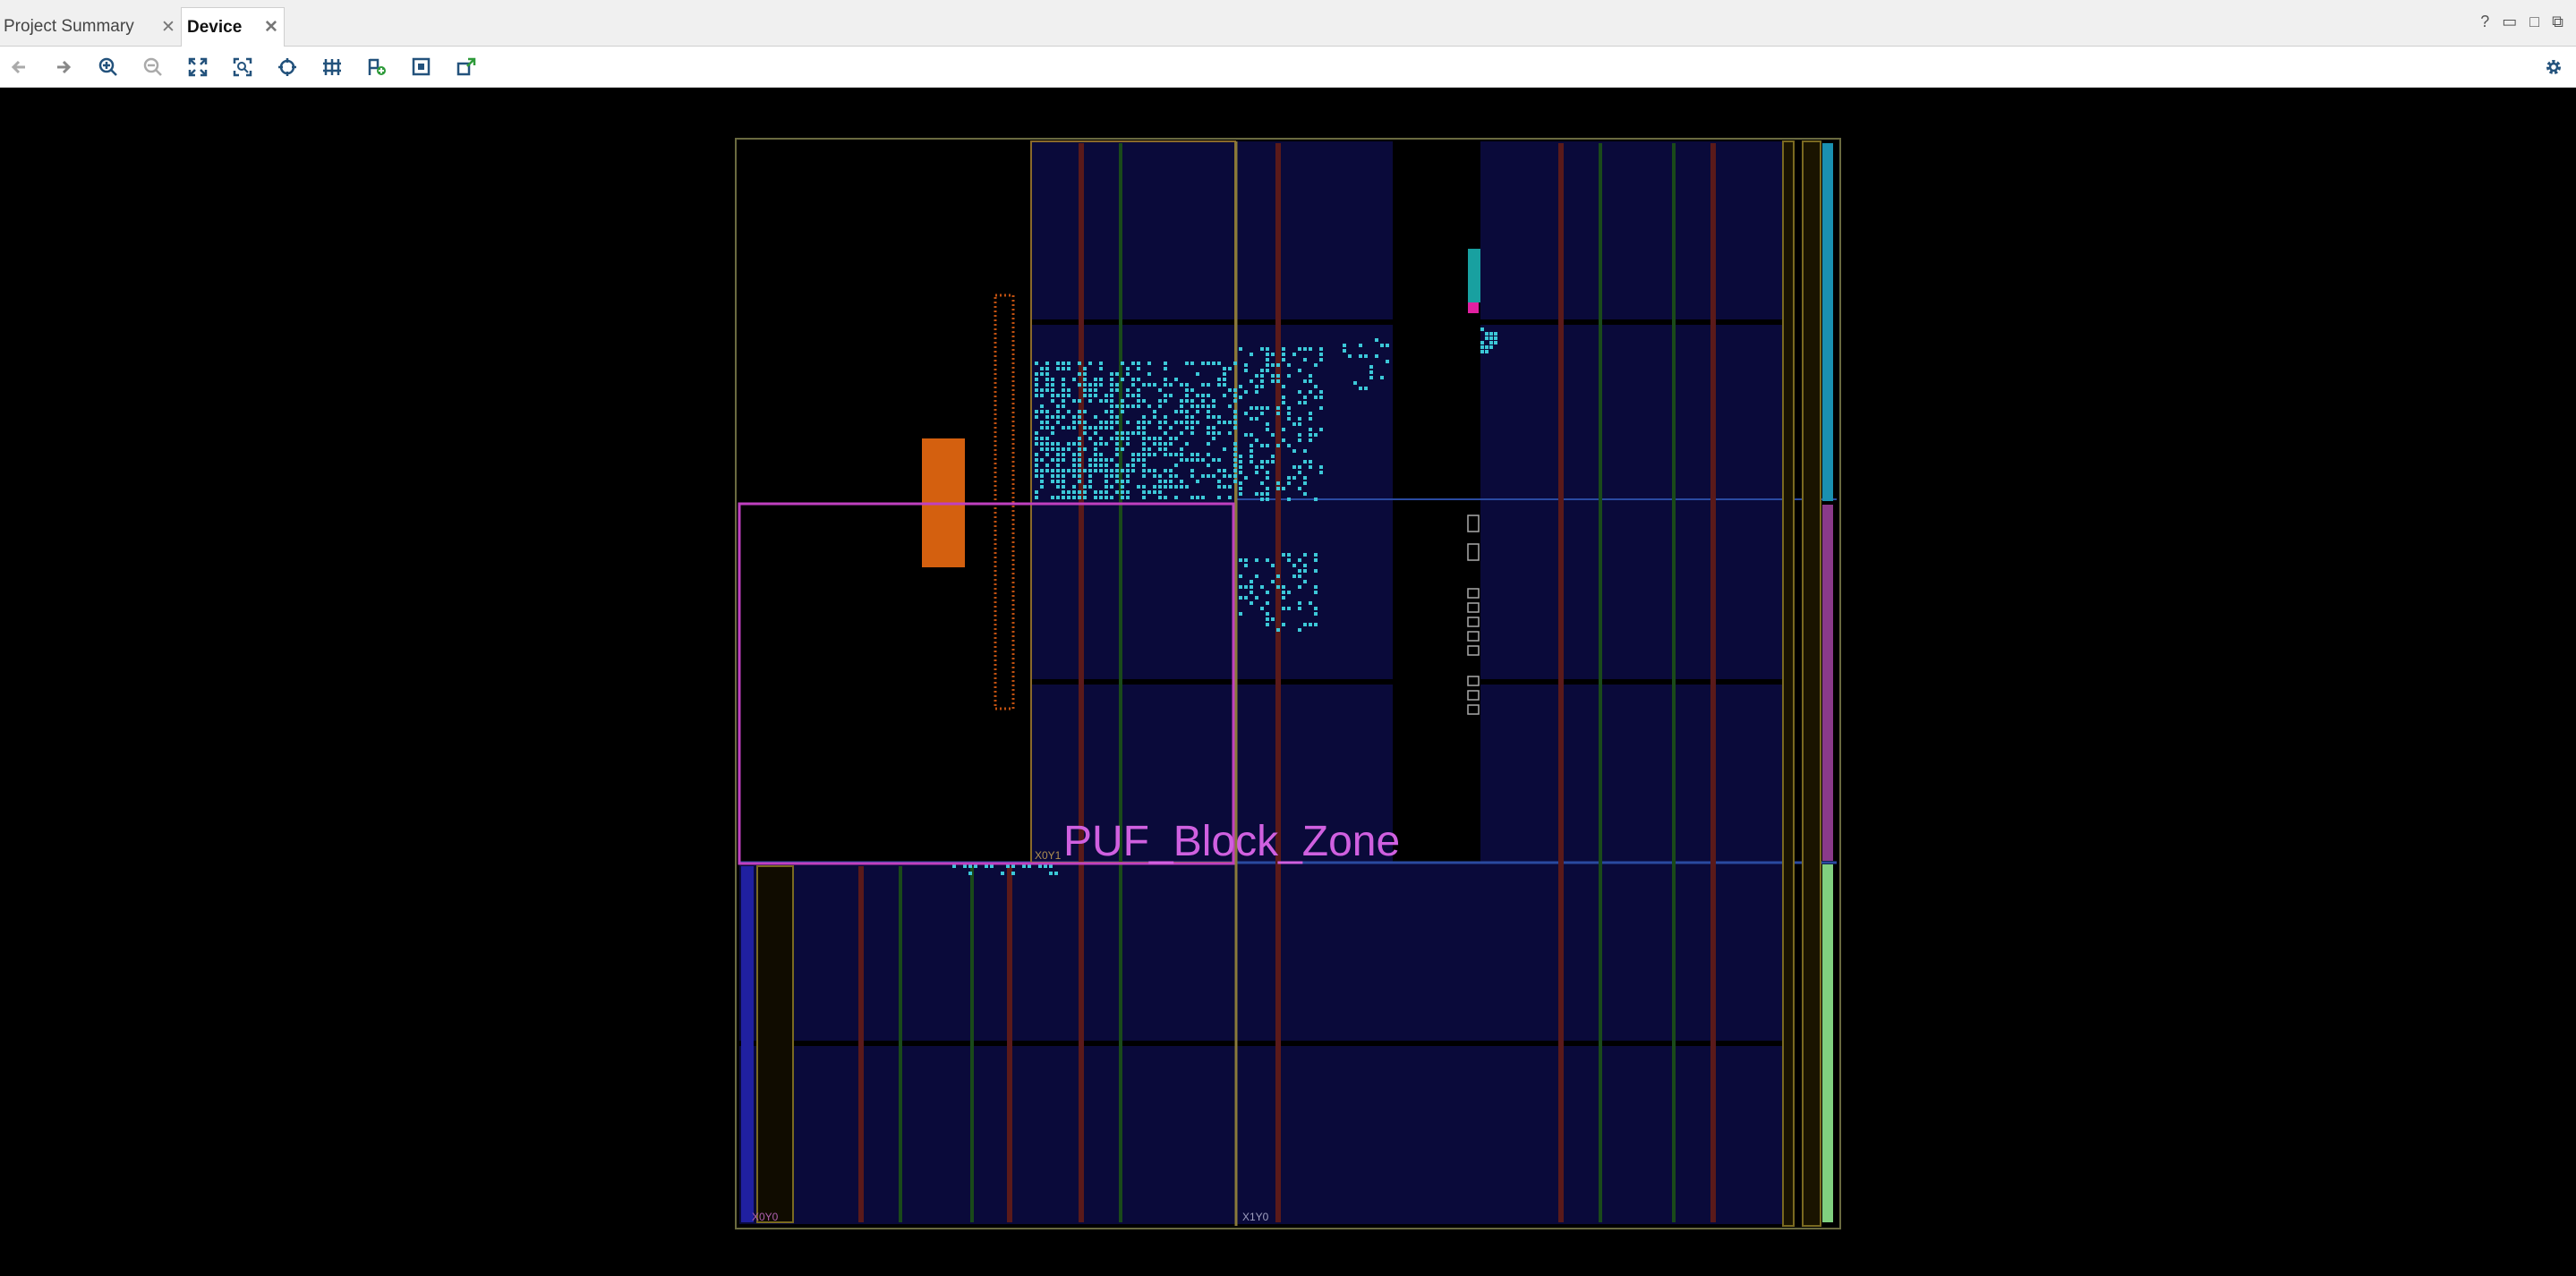  What do you see at coordinates (153, 67) in the screenshot?
I see `zoom-out-button` at bounding box center [153, 67].